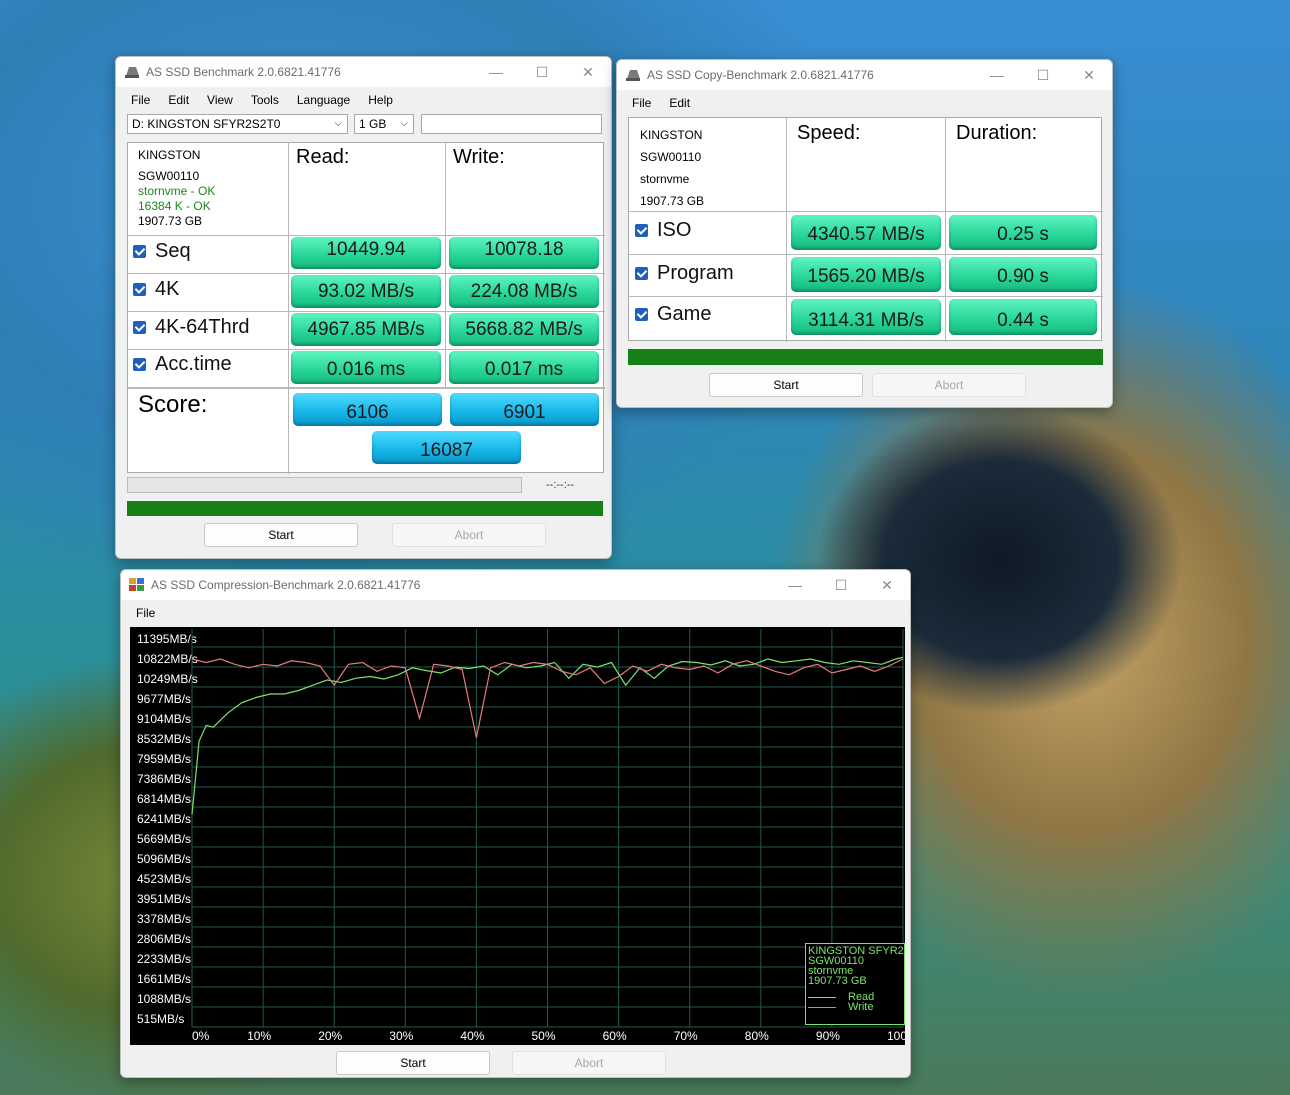 This screenshot has width=1290, height=1095. What do you see at coordinates (167, 659) in the screenshot?
I see `y-tick-label: 10822MB/s` at bounding box center [167, 659].